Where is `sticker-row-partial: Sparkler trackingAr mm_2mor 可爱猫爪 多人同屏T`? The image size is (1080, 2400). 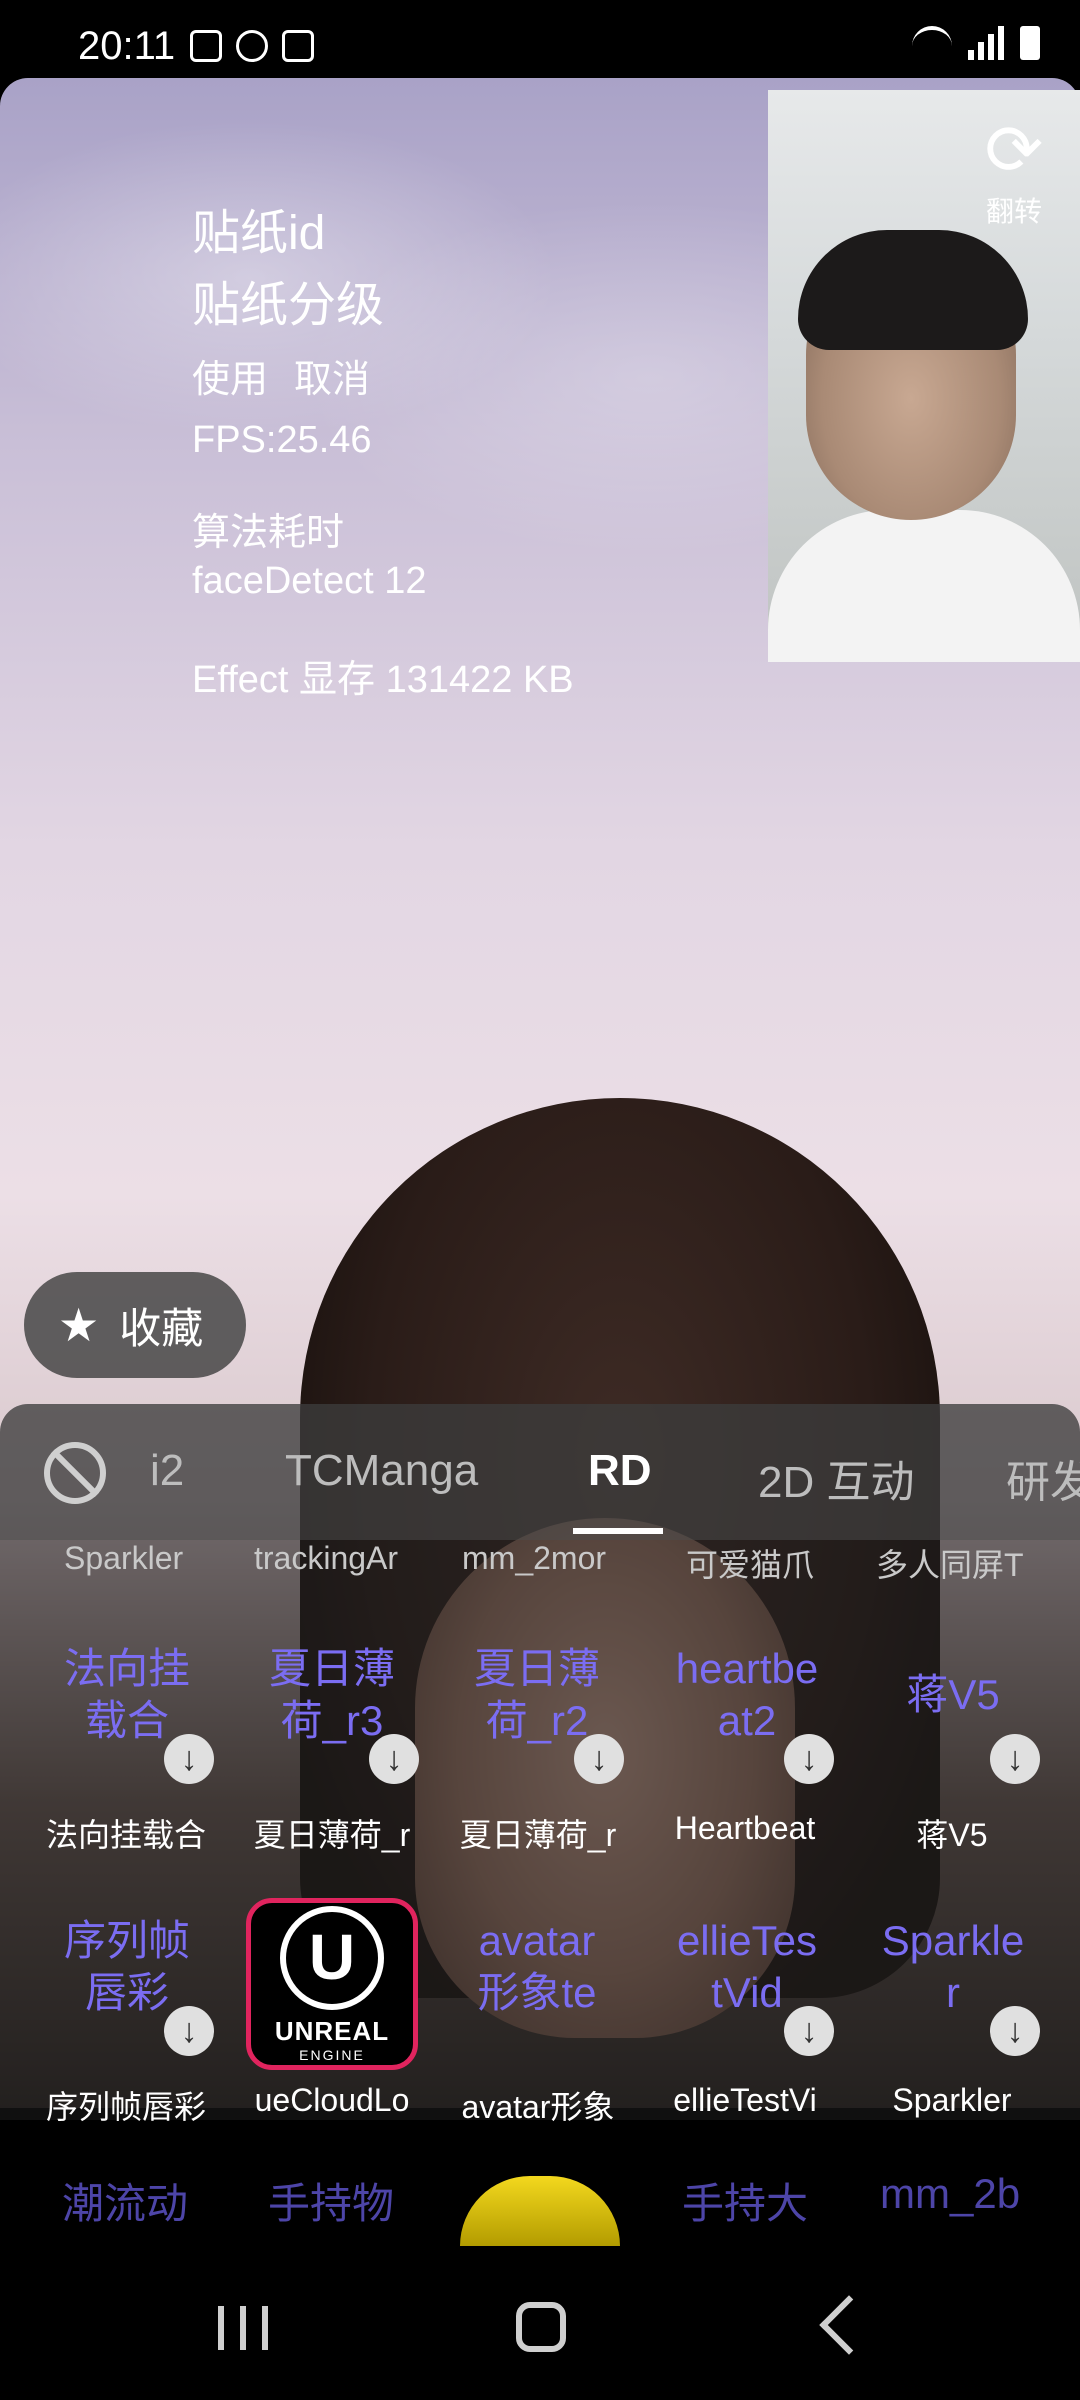
sticker-row-partial: Sparkler trackingAr mm_2mor 可爱猫爪 多人同屏T is located at coordinates (540, 1561).